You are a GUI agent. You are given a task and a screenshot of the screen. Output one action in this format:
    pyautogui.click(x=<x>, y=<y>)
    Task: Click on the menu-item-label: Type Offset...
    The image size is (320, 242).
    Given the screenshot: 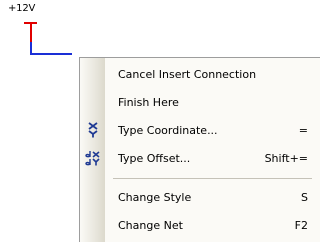 What is the action you would take?
    pyautogui.click(x=154, y=158)
    